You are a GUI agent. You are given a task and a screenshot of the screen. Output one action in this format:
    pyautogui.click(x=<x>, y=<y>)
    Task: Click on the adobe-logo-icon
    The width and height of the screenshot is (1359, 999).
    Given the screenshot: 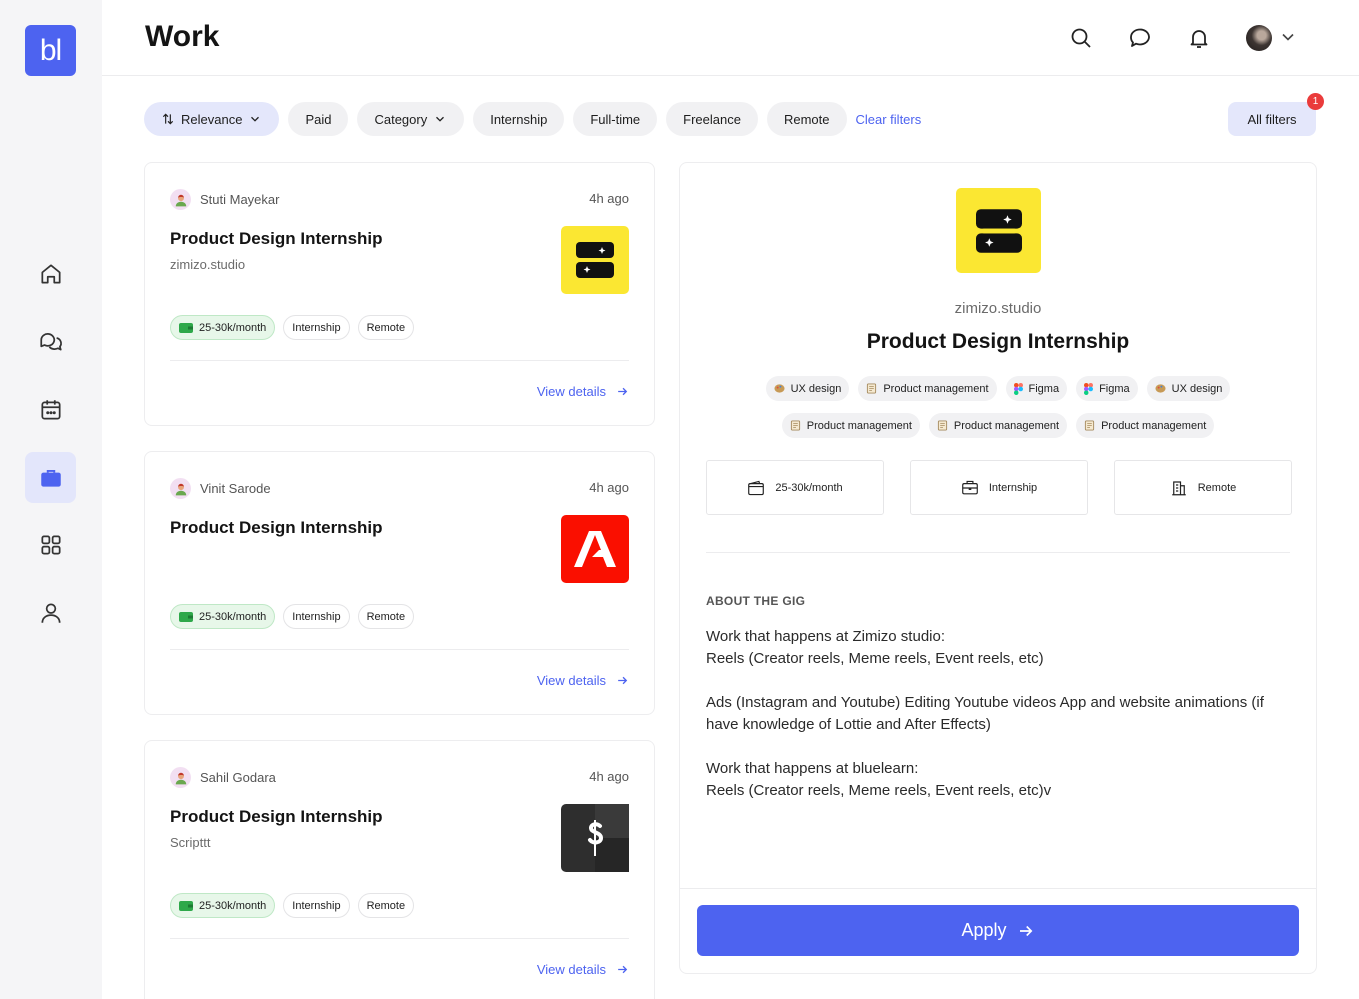 What is the action you would take?
    pyautogui.click(x=595, y=549)
    